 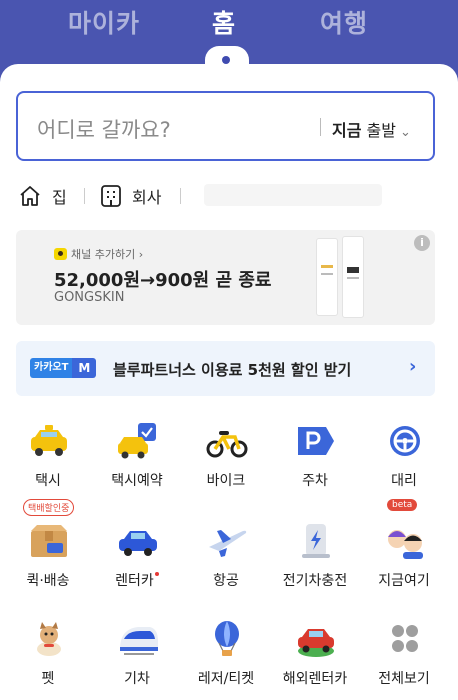 I want to click on kakao-channel-icon, so click(x=60, y=254).